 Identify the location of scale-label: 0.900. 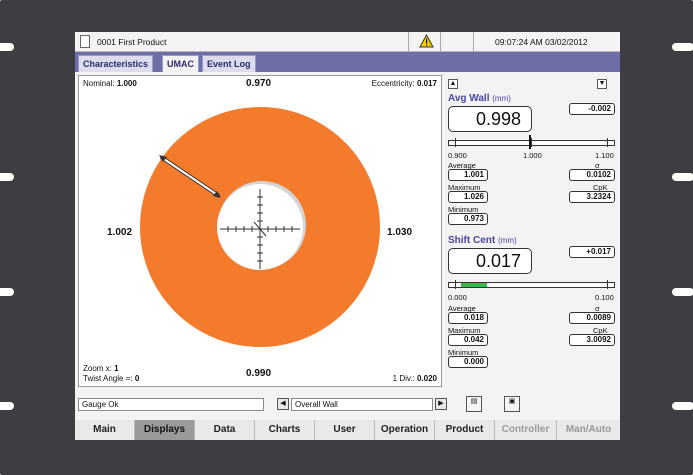
(457, 155).